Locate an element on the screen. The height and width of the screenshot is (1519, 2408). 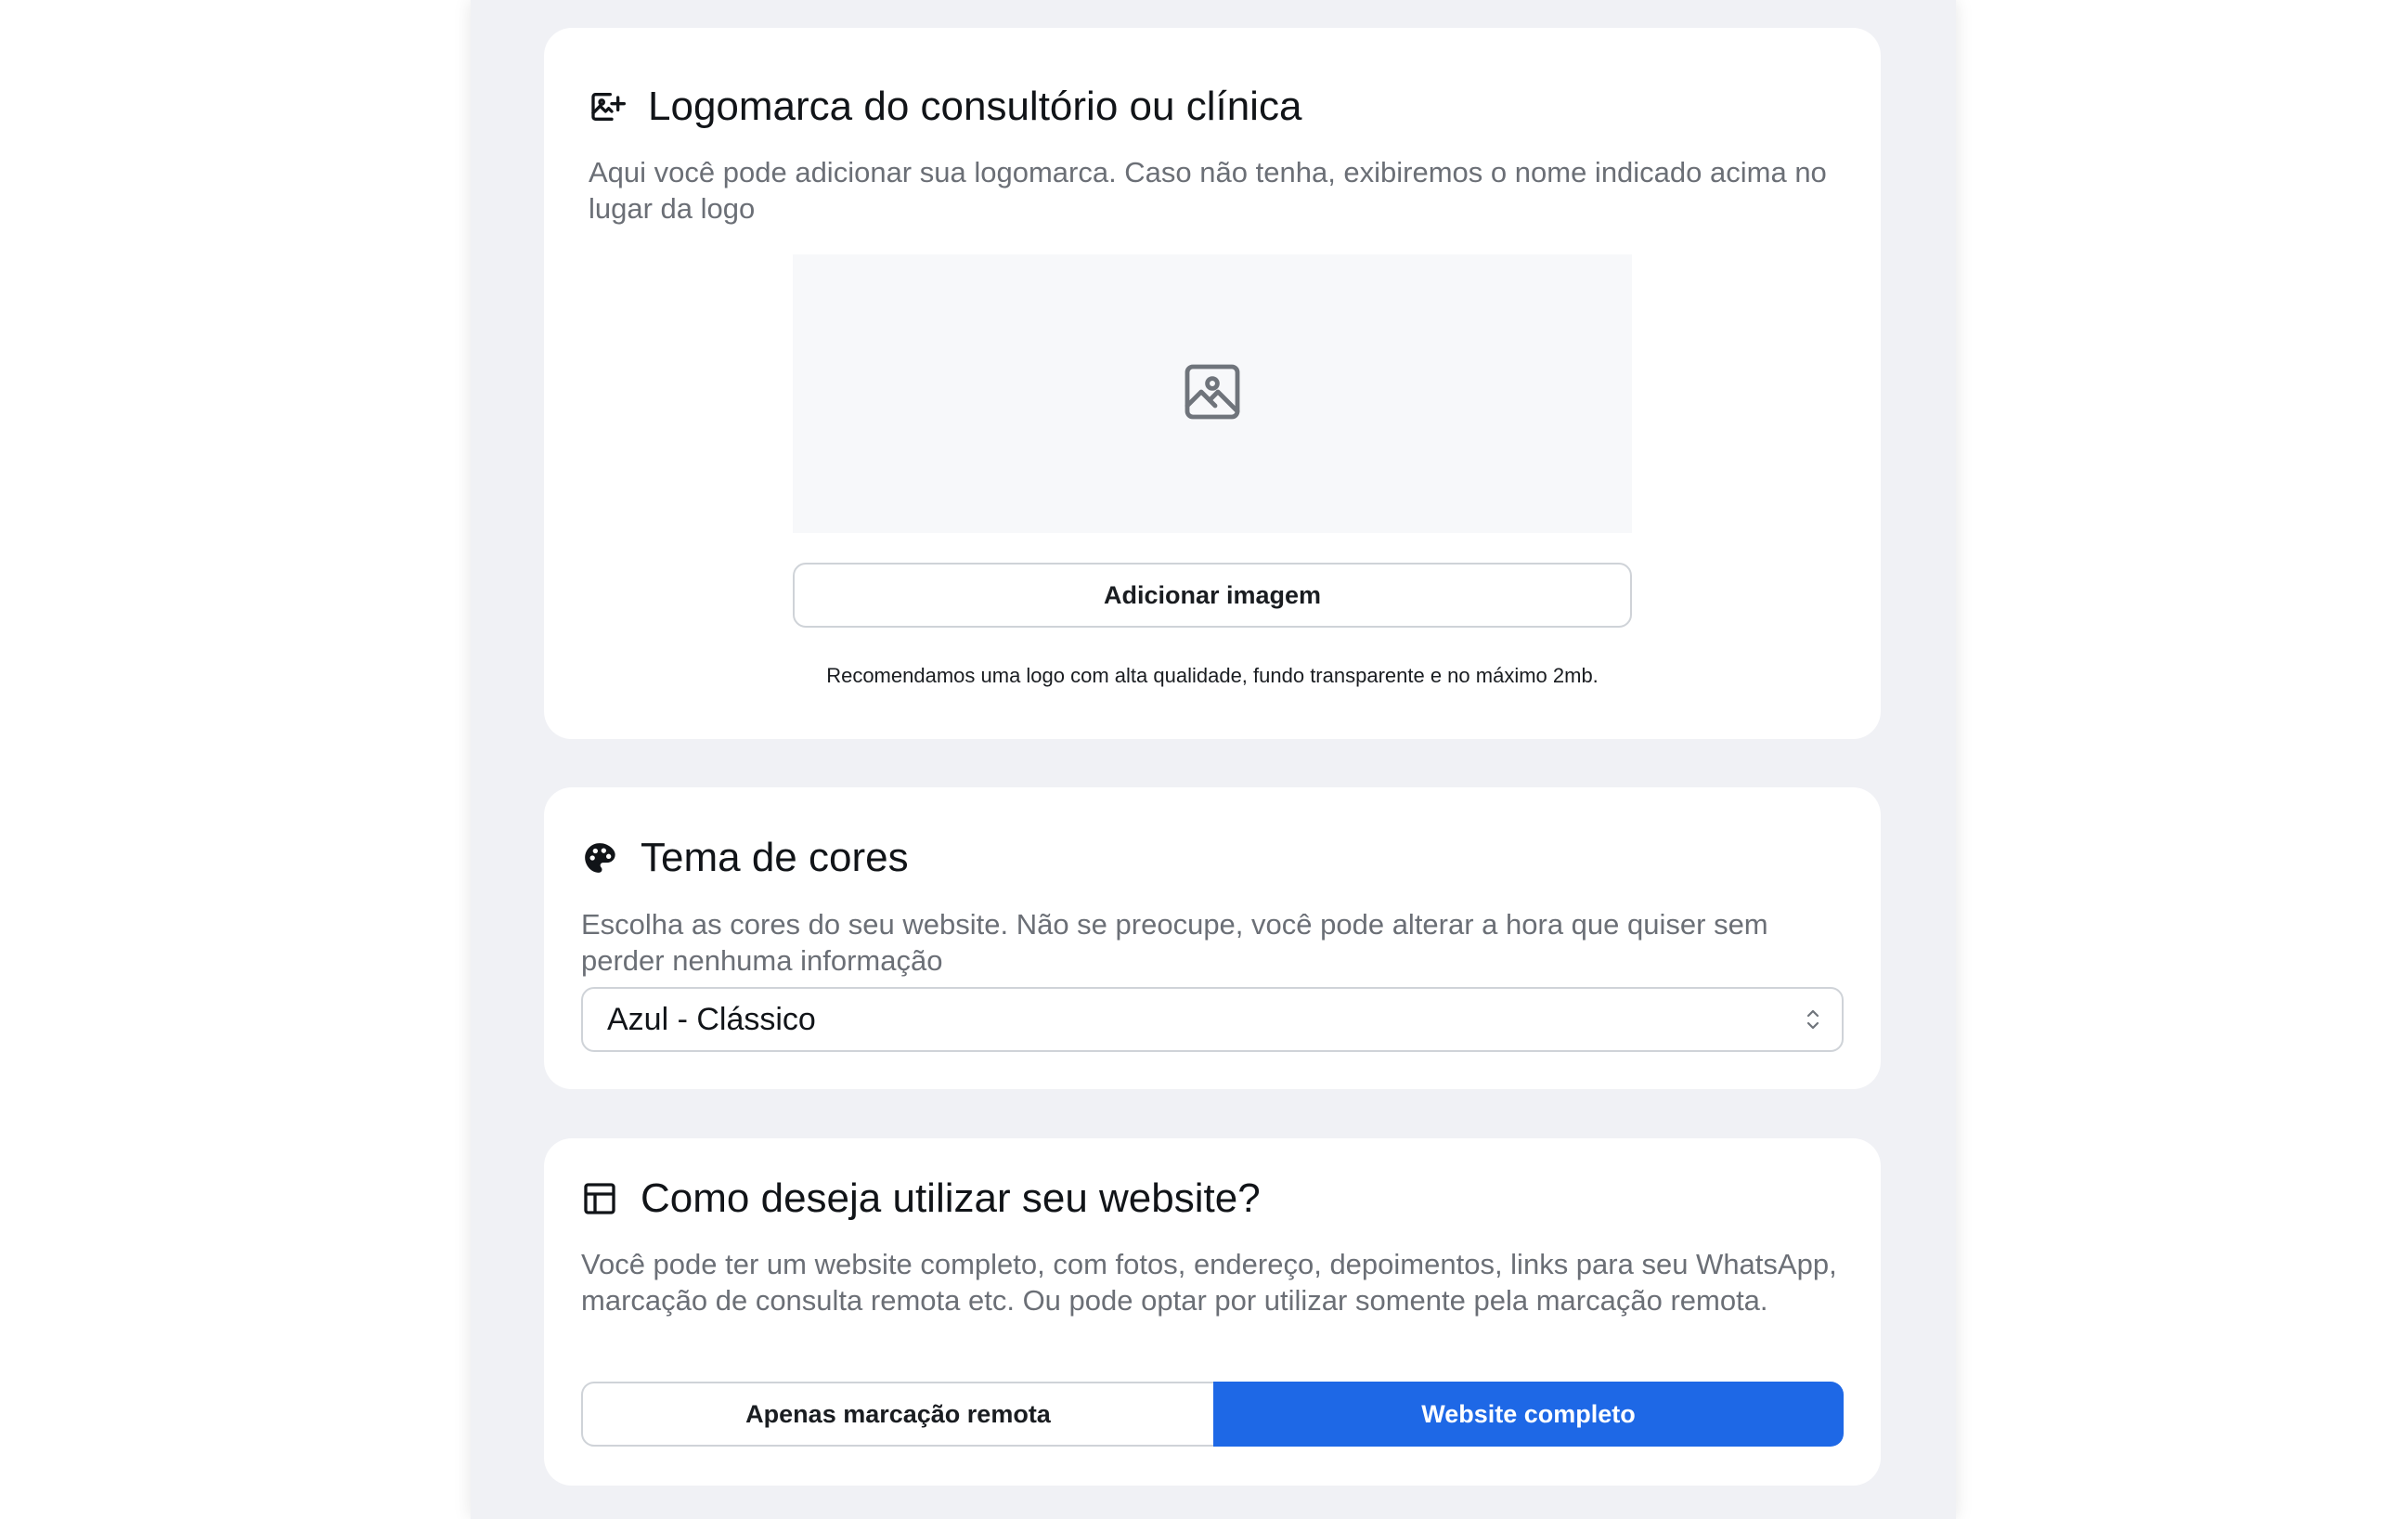
add-image-button: Adicionar imagem is located at coordinates (1212, 595).